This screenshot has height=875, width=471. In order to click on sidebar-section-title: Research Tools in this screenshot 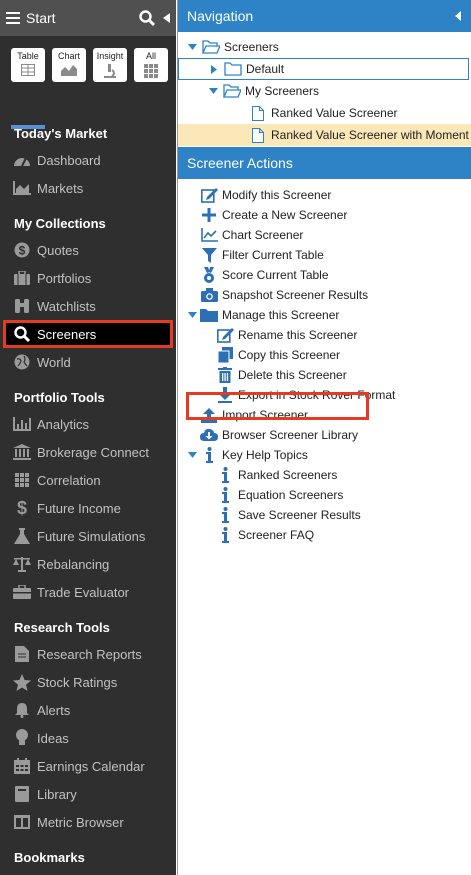, I will do `click(62, 627)`.